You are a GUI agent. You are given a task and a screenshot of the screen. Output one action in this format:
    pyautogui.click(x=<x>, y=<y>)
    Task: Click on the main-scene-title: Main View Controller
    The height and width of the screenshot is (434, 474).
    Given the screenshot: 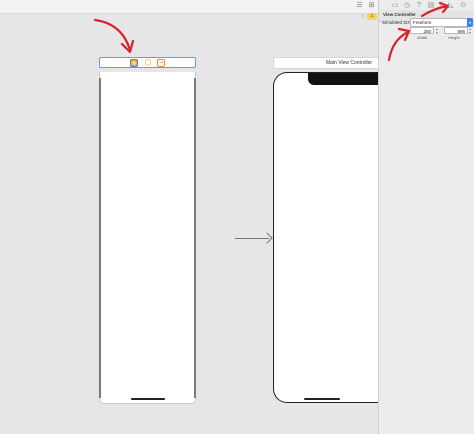 What is the action you would take?
    pyautogui.click(x=349, y=63)
    